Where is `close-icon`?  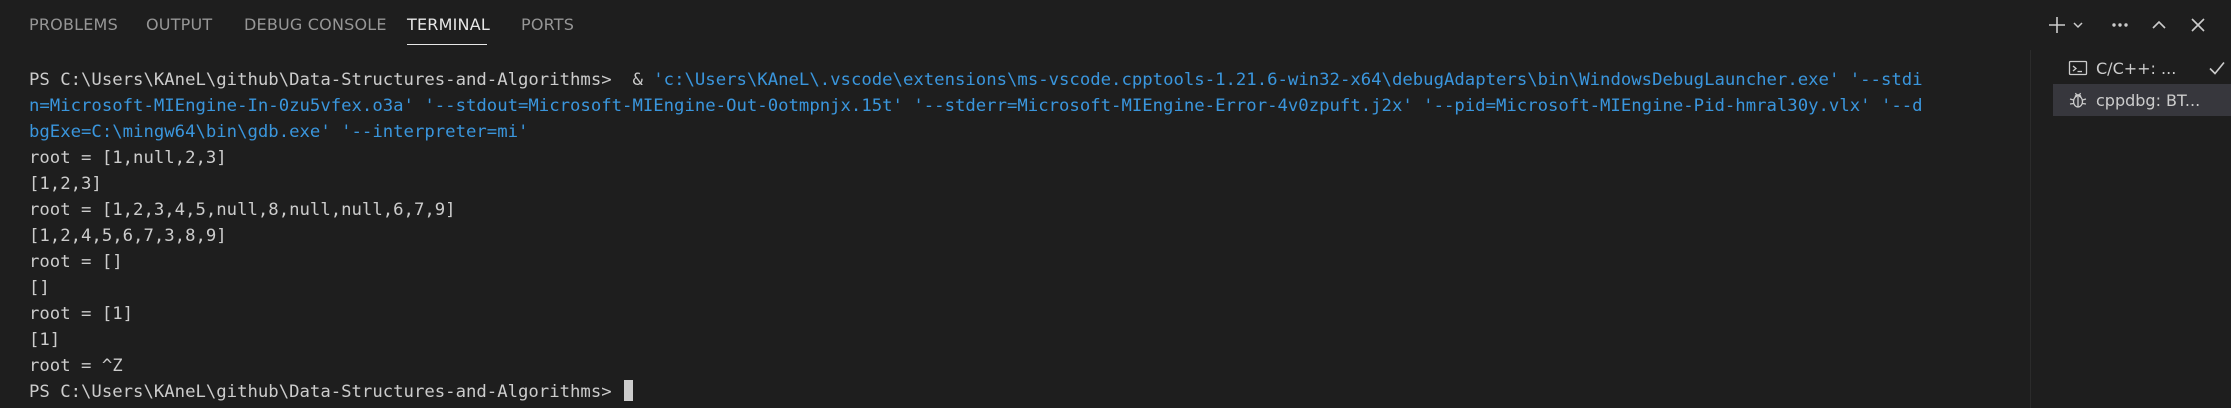
close-icon is located at coordinates (2198, 25).